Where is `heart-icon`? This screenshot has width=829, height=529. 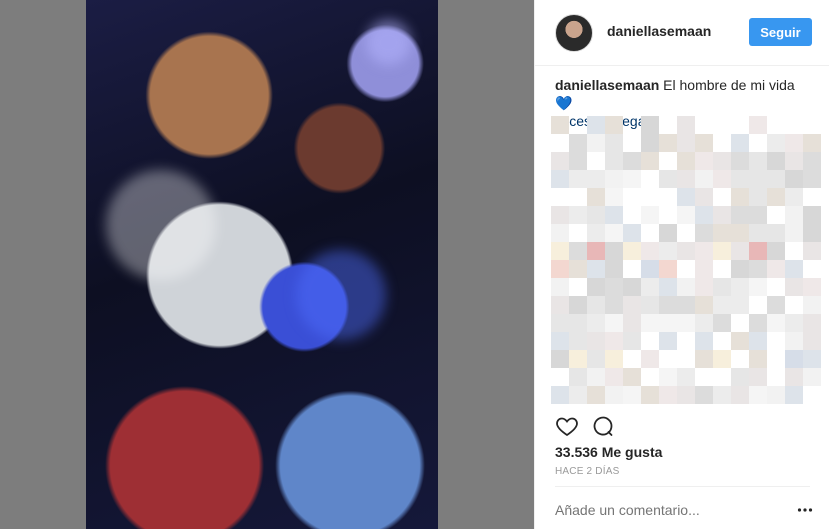
heart-icon is located at coordinates (567, 426).